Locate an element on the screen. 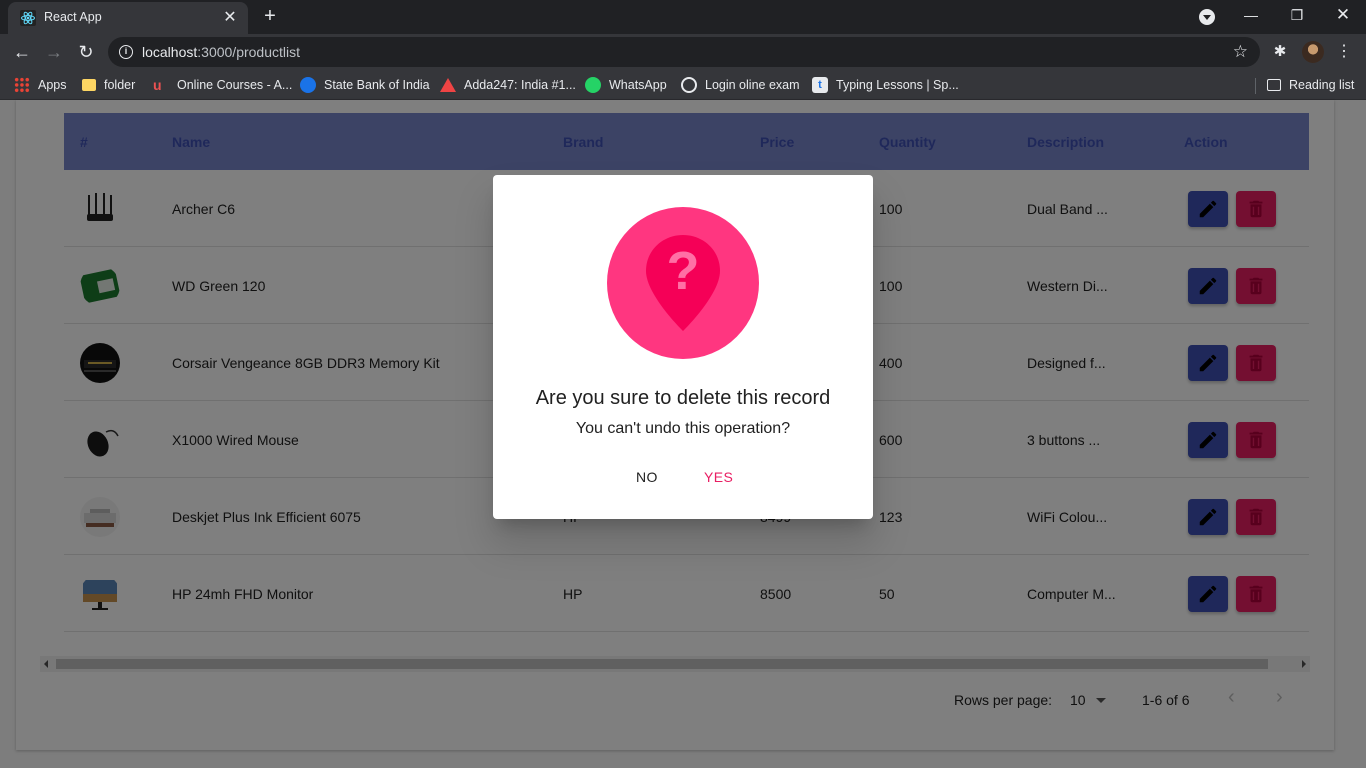  no-button: NO is located at coordinates (647, 477).